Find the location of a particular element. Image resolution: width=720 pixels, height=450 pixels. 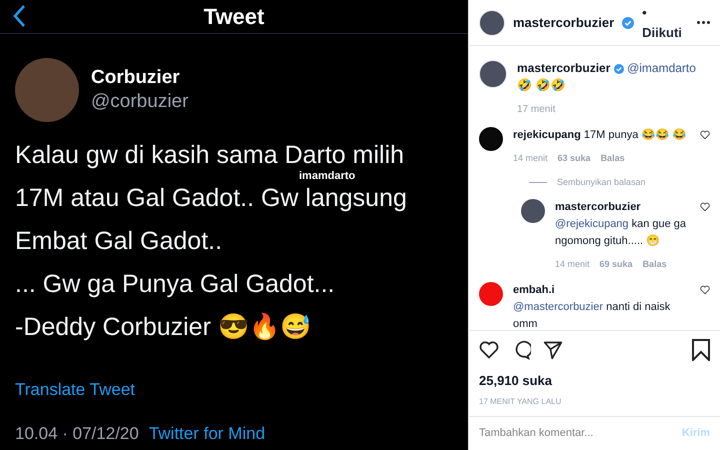

tweet-text-line: 17M atau Gal Gadot.. Gw langsung is located at coordinates (211, 198).